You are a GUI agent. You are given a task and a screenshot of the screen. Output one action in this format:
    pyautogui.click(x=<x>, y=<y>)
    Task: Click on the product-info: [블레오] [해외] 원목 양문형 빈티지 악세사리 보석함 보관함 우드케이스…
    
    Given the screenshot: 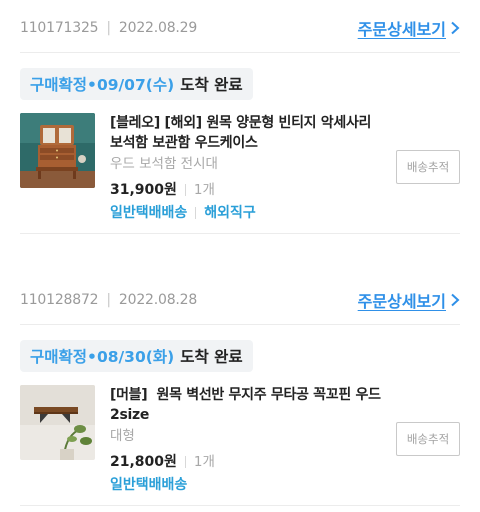 What is the action you would take?
    pyautogui.click(x=247, y=168)
    